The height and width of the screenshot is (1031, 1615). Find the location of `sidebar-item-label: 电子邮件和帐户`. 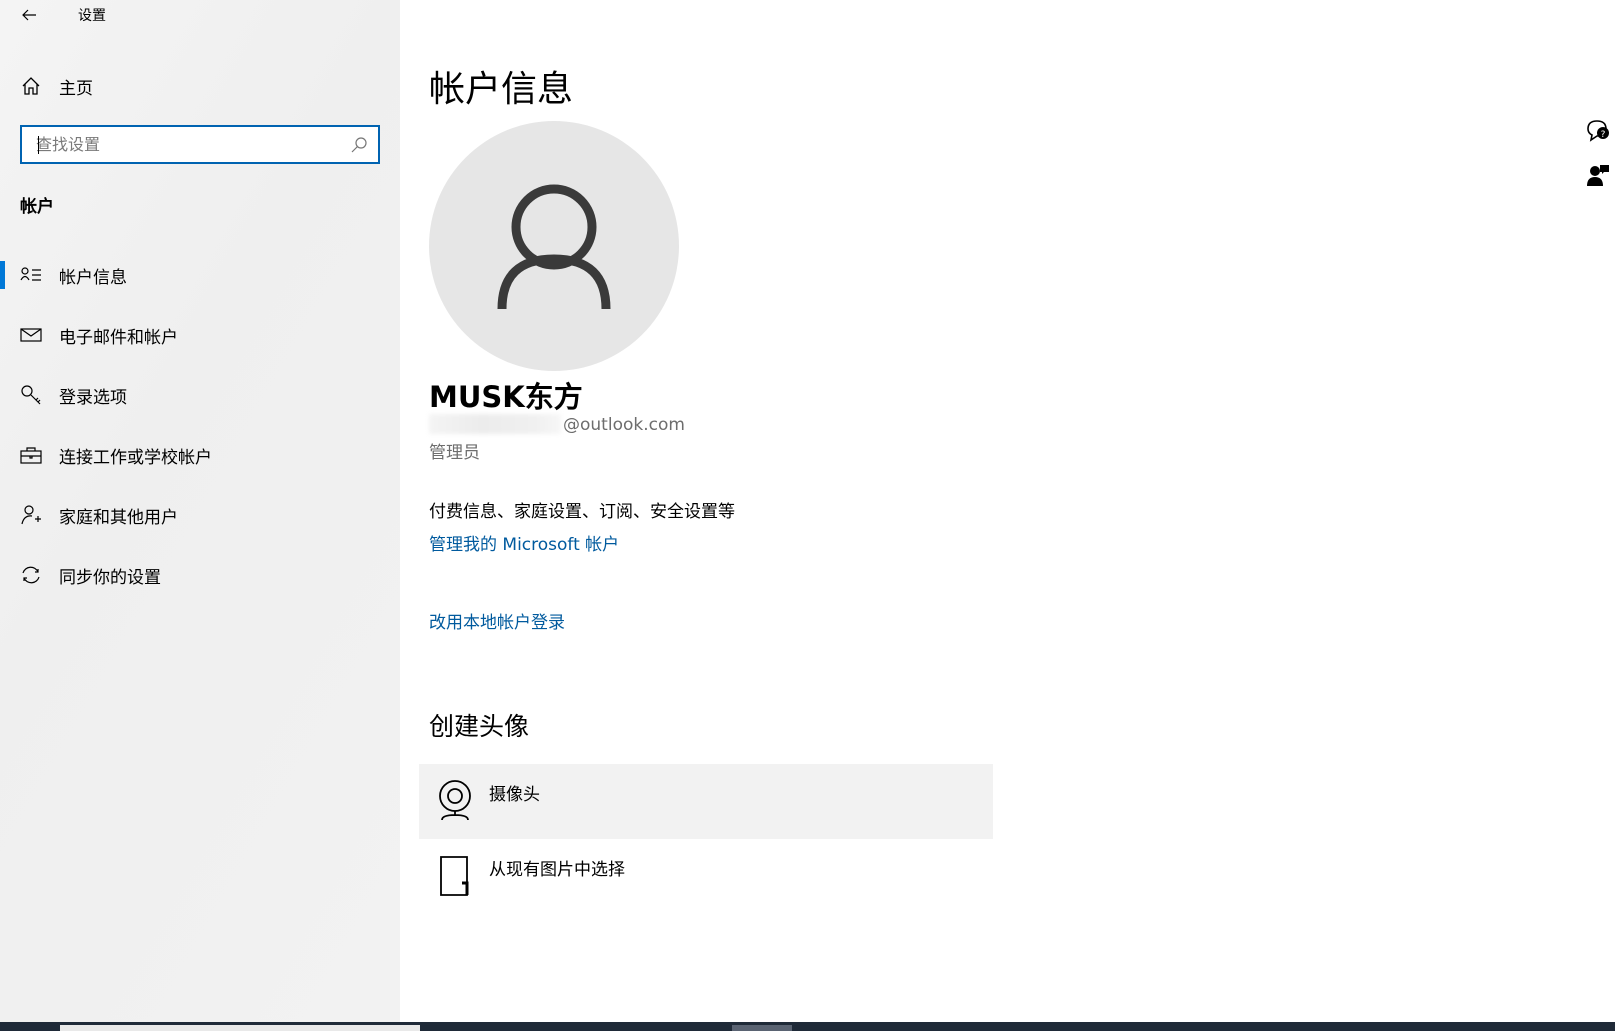

sidebar-item-label: 电子邮件和帐户 is located at coordinates (118, 337).